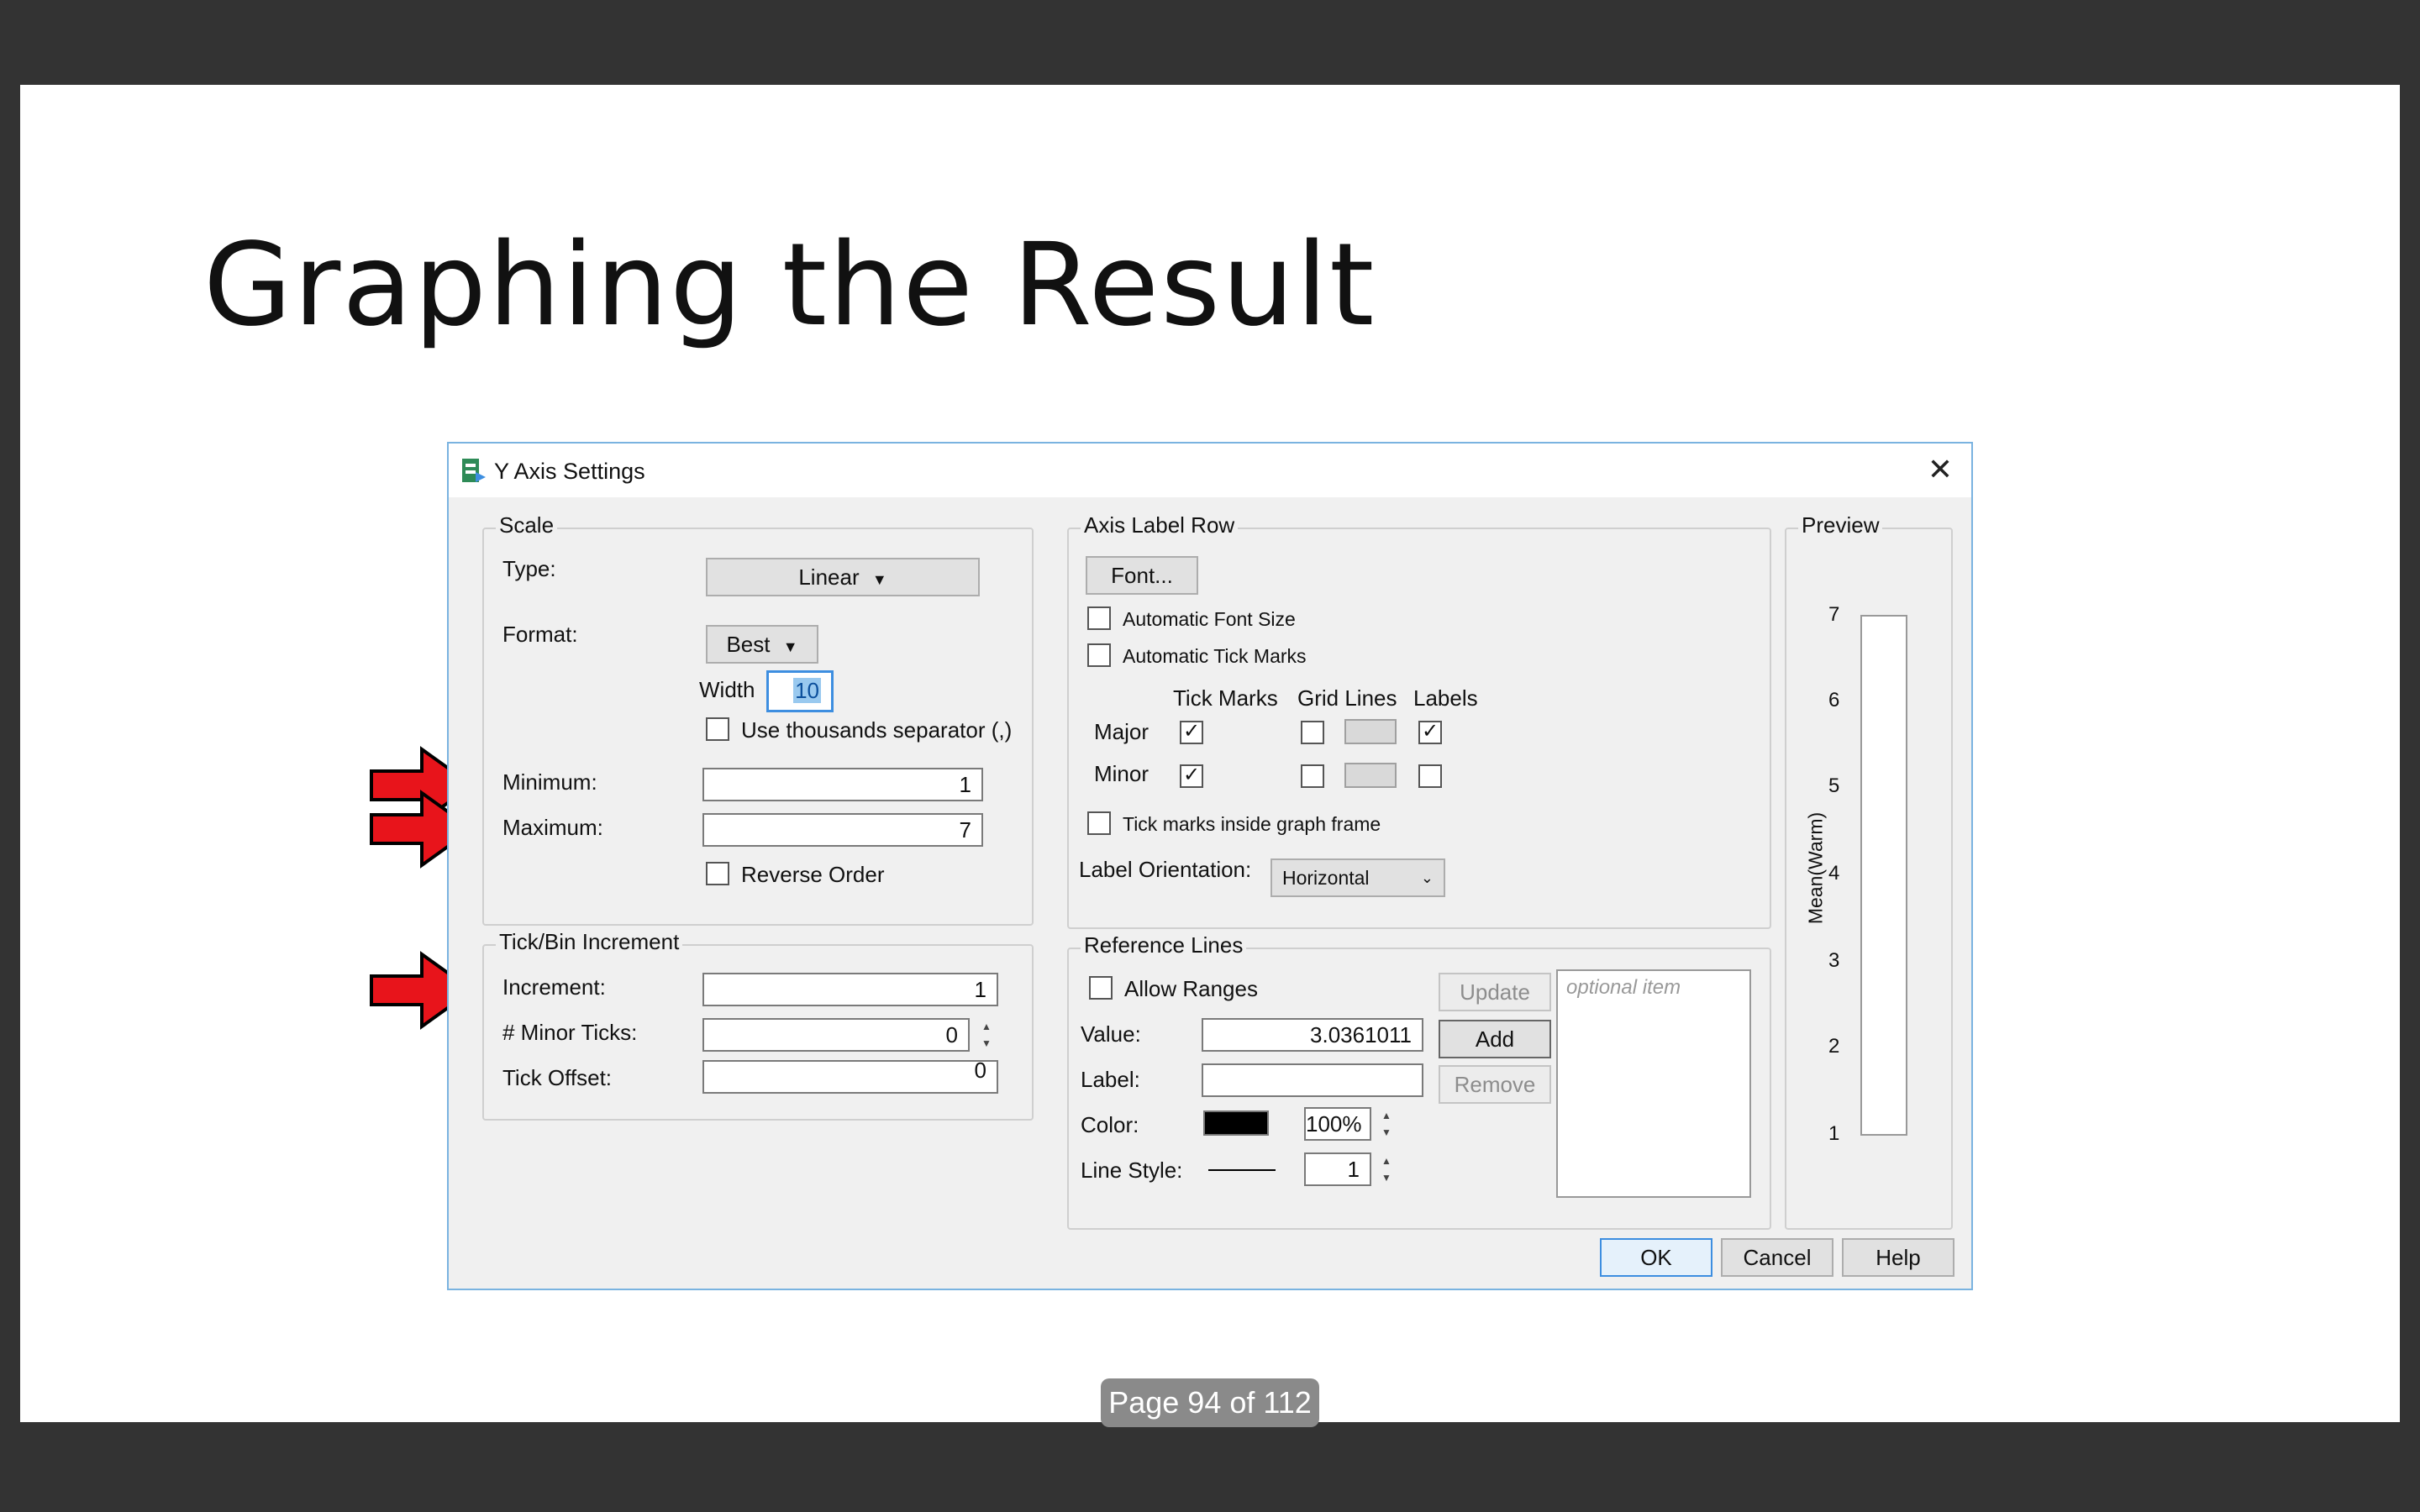 The width and height of the screenshot is (2420, 1512). What do you see at coordinates (1834, 700) in the screenshot?
I see `preview-tick-label: 6` at bounding box center [1834, 700].